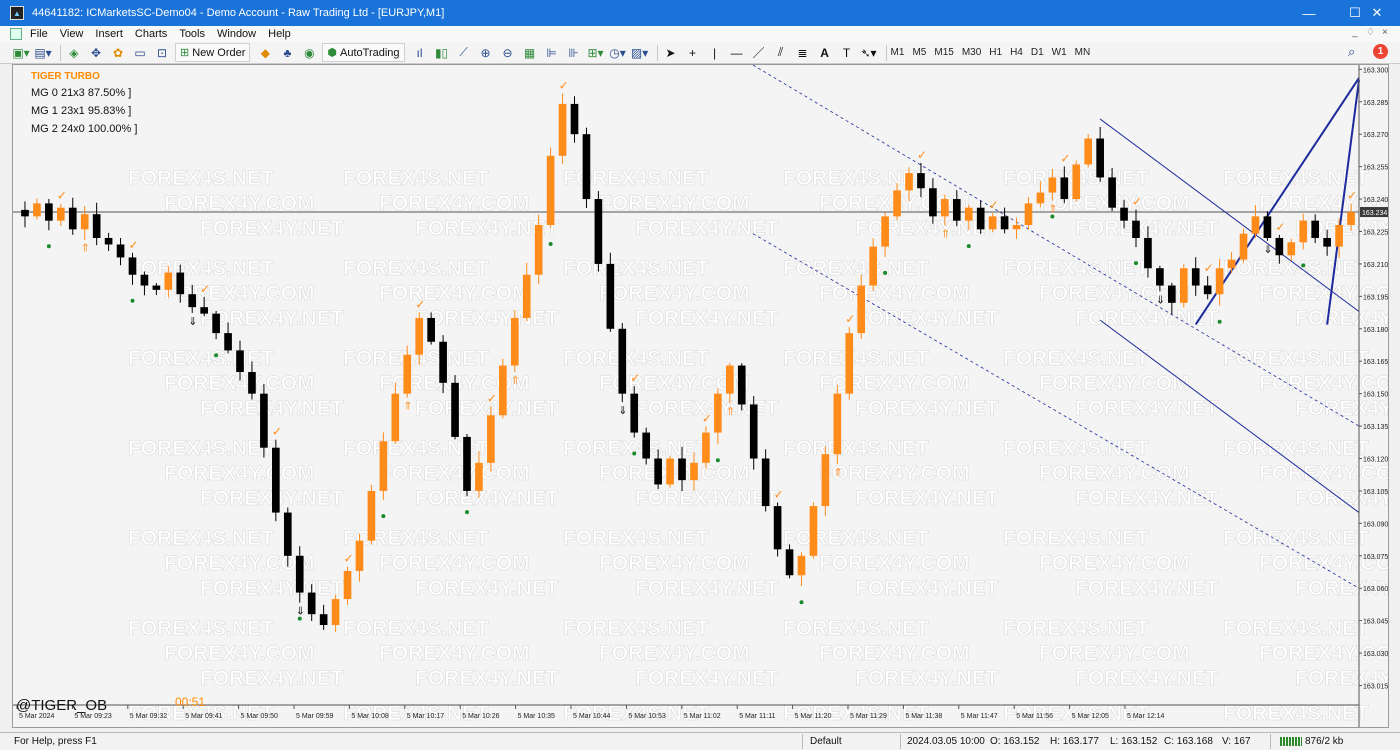 The image size is (1400, 750). Describe the element at coordinates (552, 53) in the screenshot. I see `chart-shift-icon: ⊫` at that location.